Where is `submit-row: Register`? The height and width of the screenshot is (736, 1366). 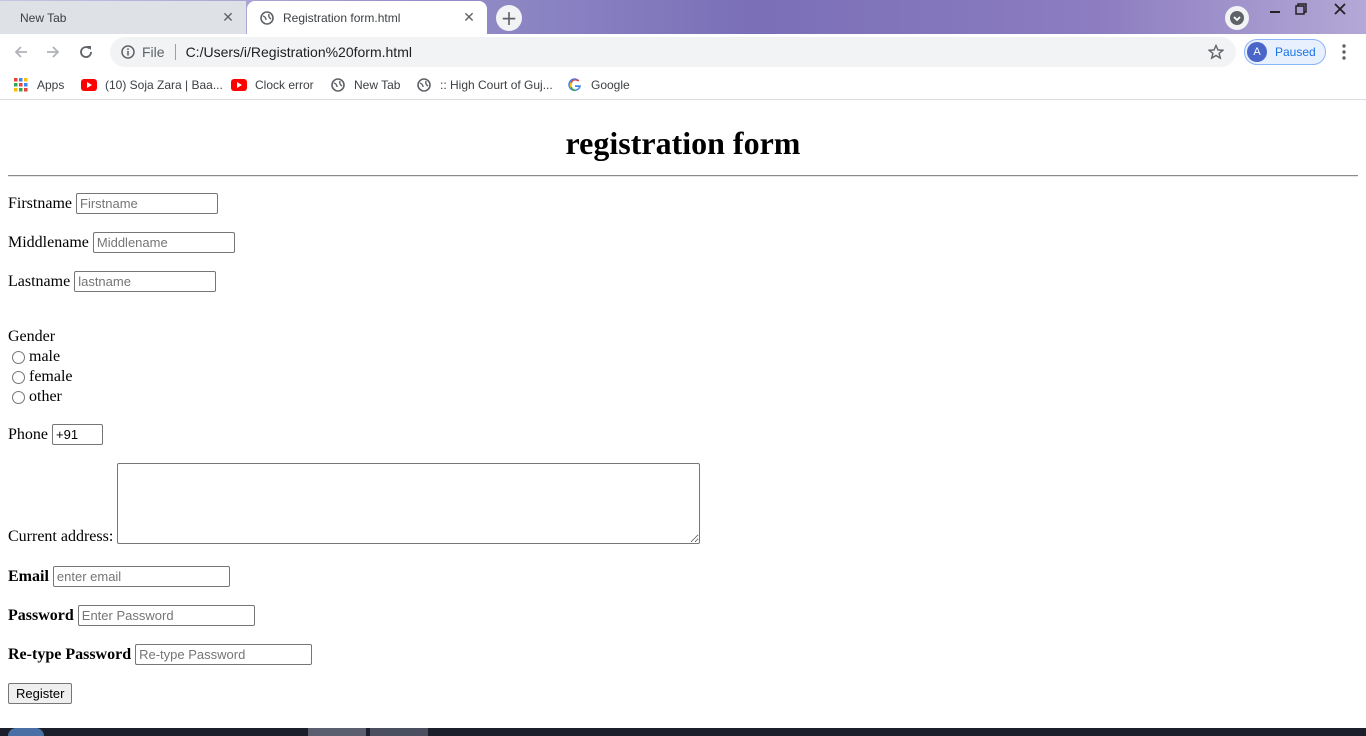
submit-row: Register is located at coordinates (40, 693).